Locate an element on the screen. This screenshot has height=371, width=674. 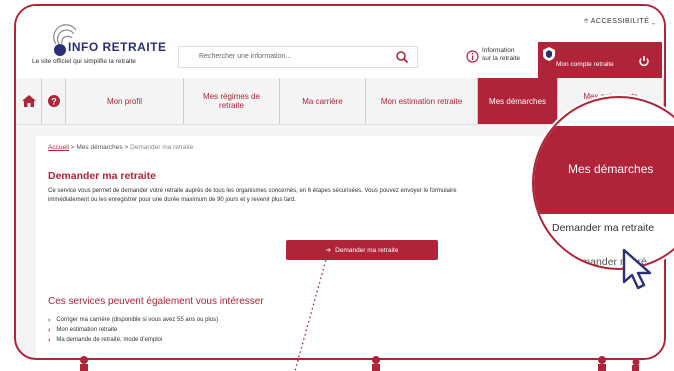
magnifier-item-demander: Demander ma retraite is located at coordinates (603, 228).